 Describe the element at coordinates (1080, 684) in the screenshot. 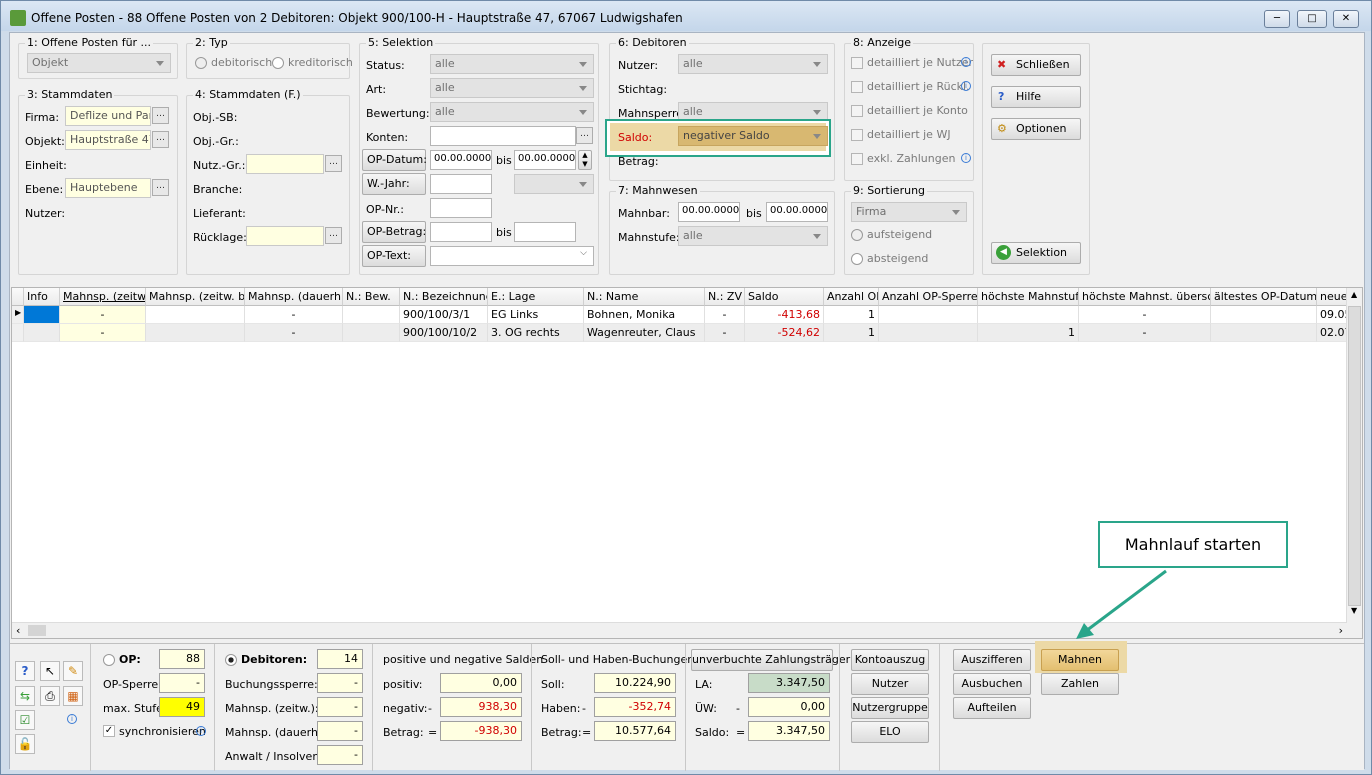

I see `zahlen-button: Zahlen` at that location.